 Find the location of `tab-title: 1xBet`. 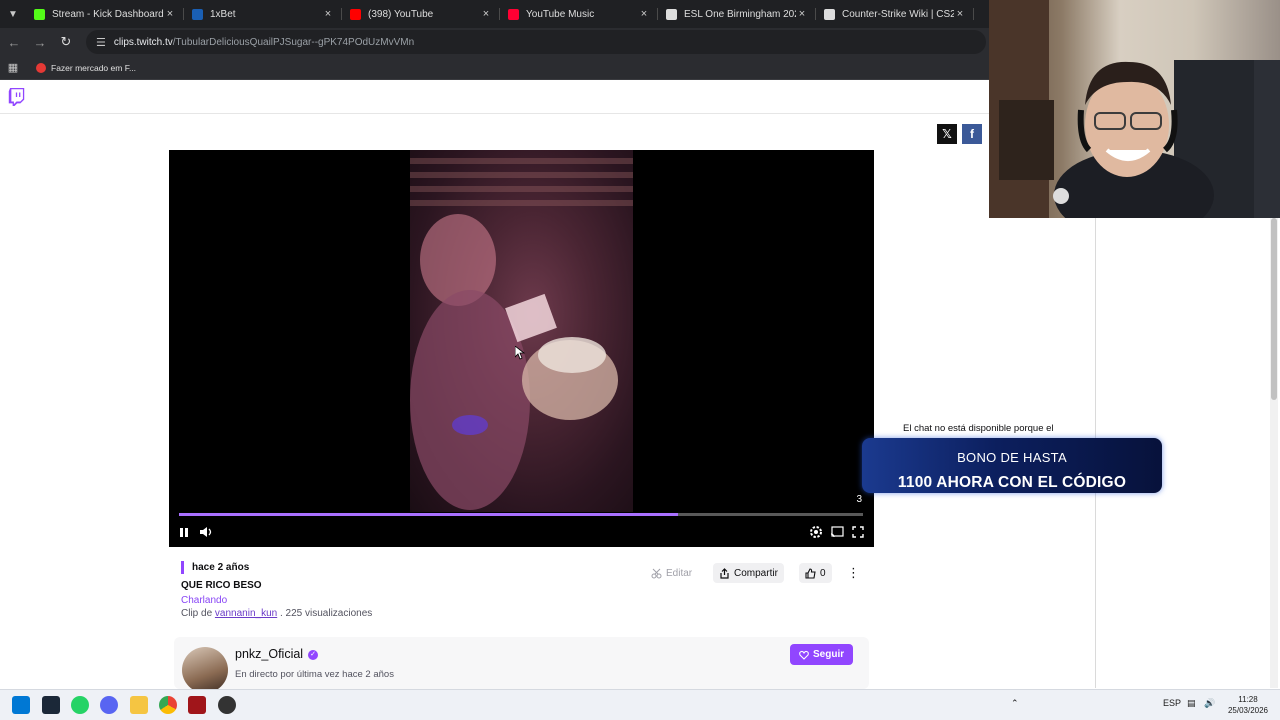

tab-title: 1xBet is located at coordinates (223, 14).